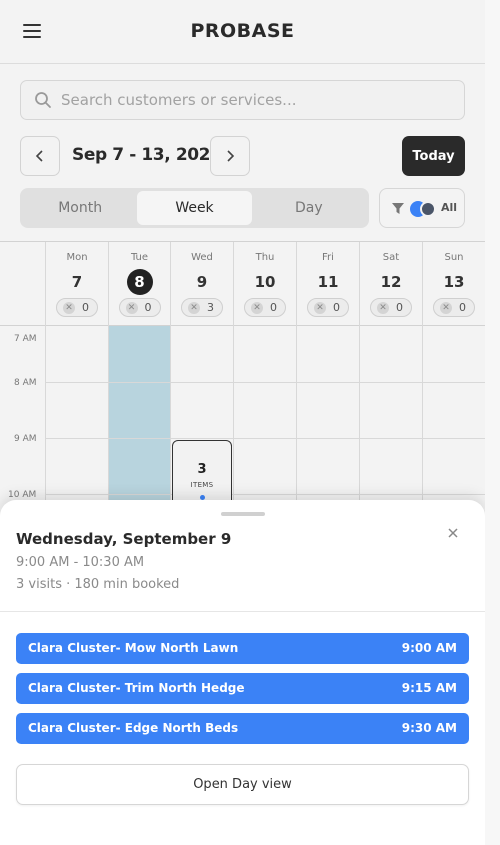  What do you see at coordinates (429, 688) in the screenshot?
I see `visit-time: 9:15 AM` at bounding box center [429, 688].